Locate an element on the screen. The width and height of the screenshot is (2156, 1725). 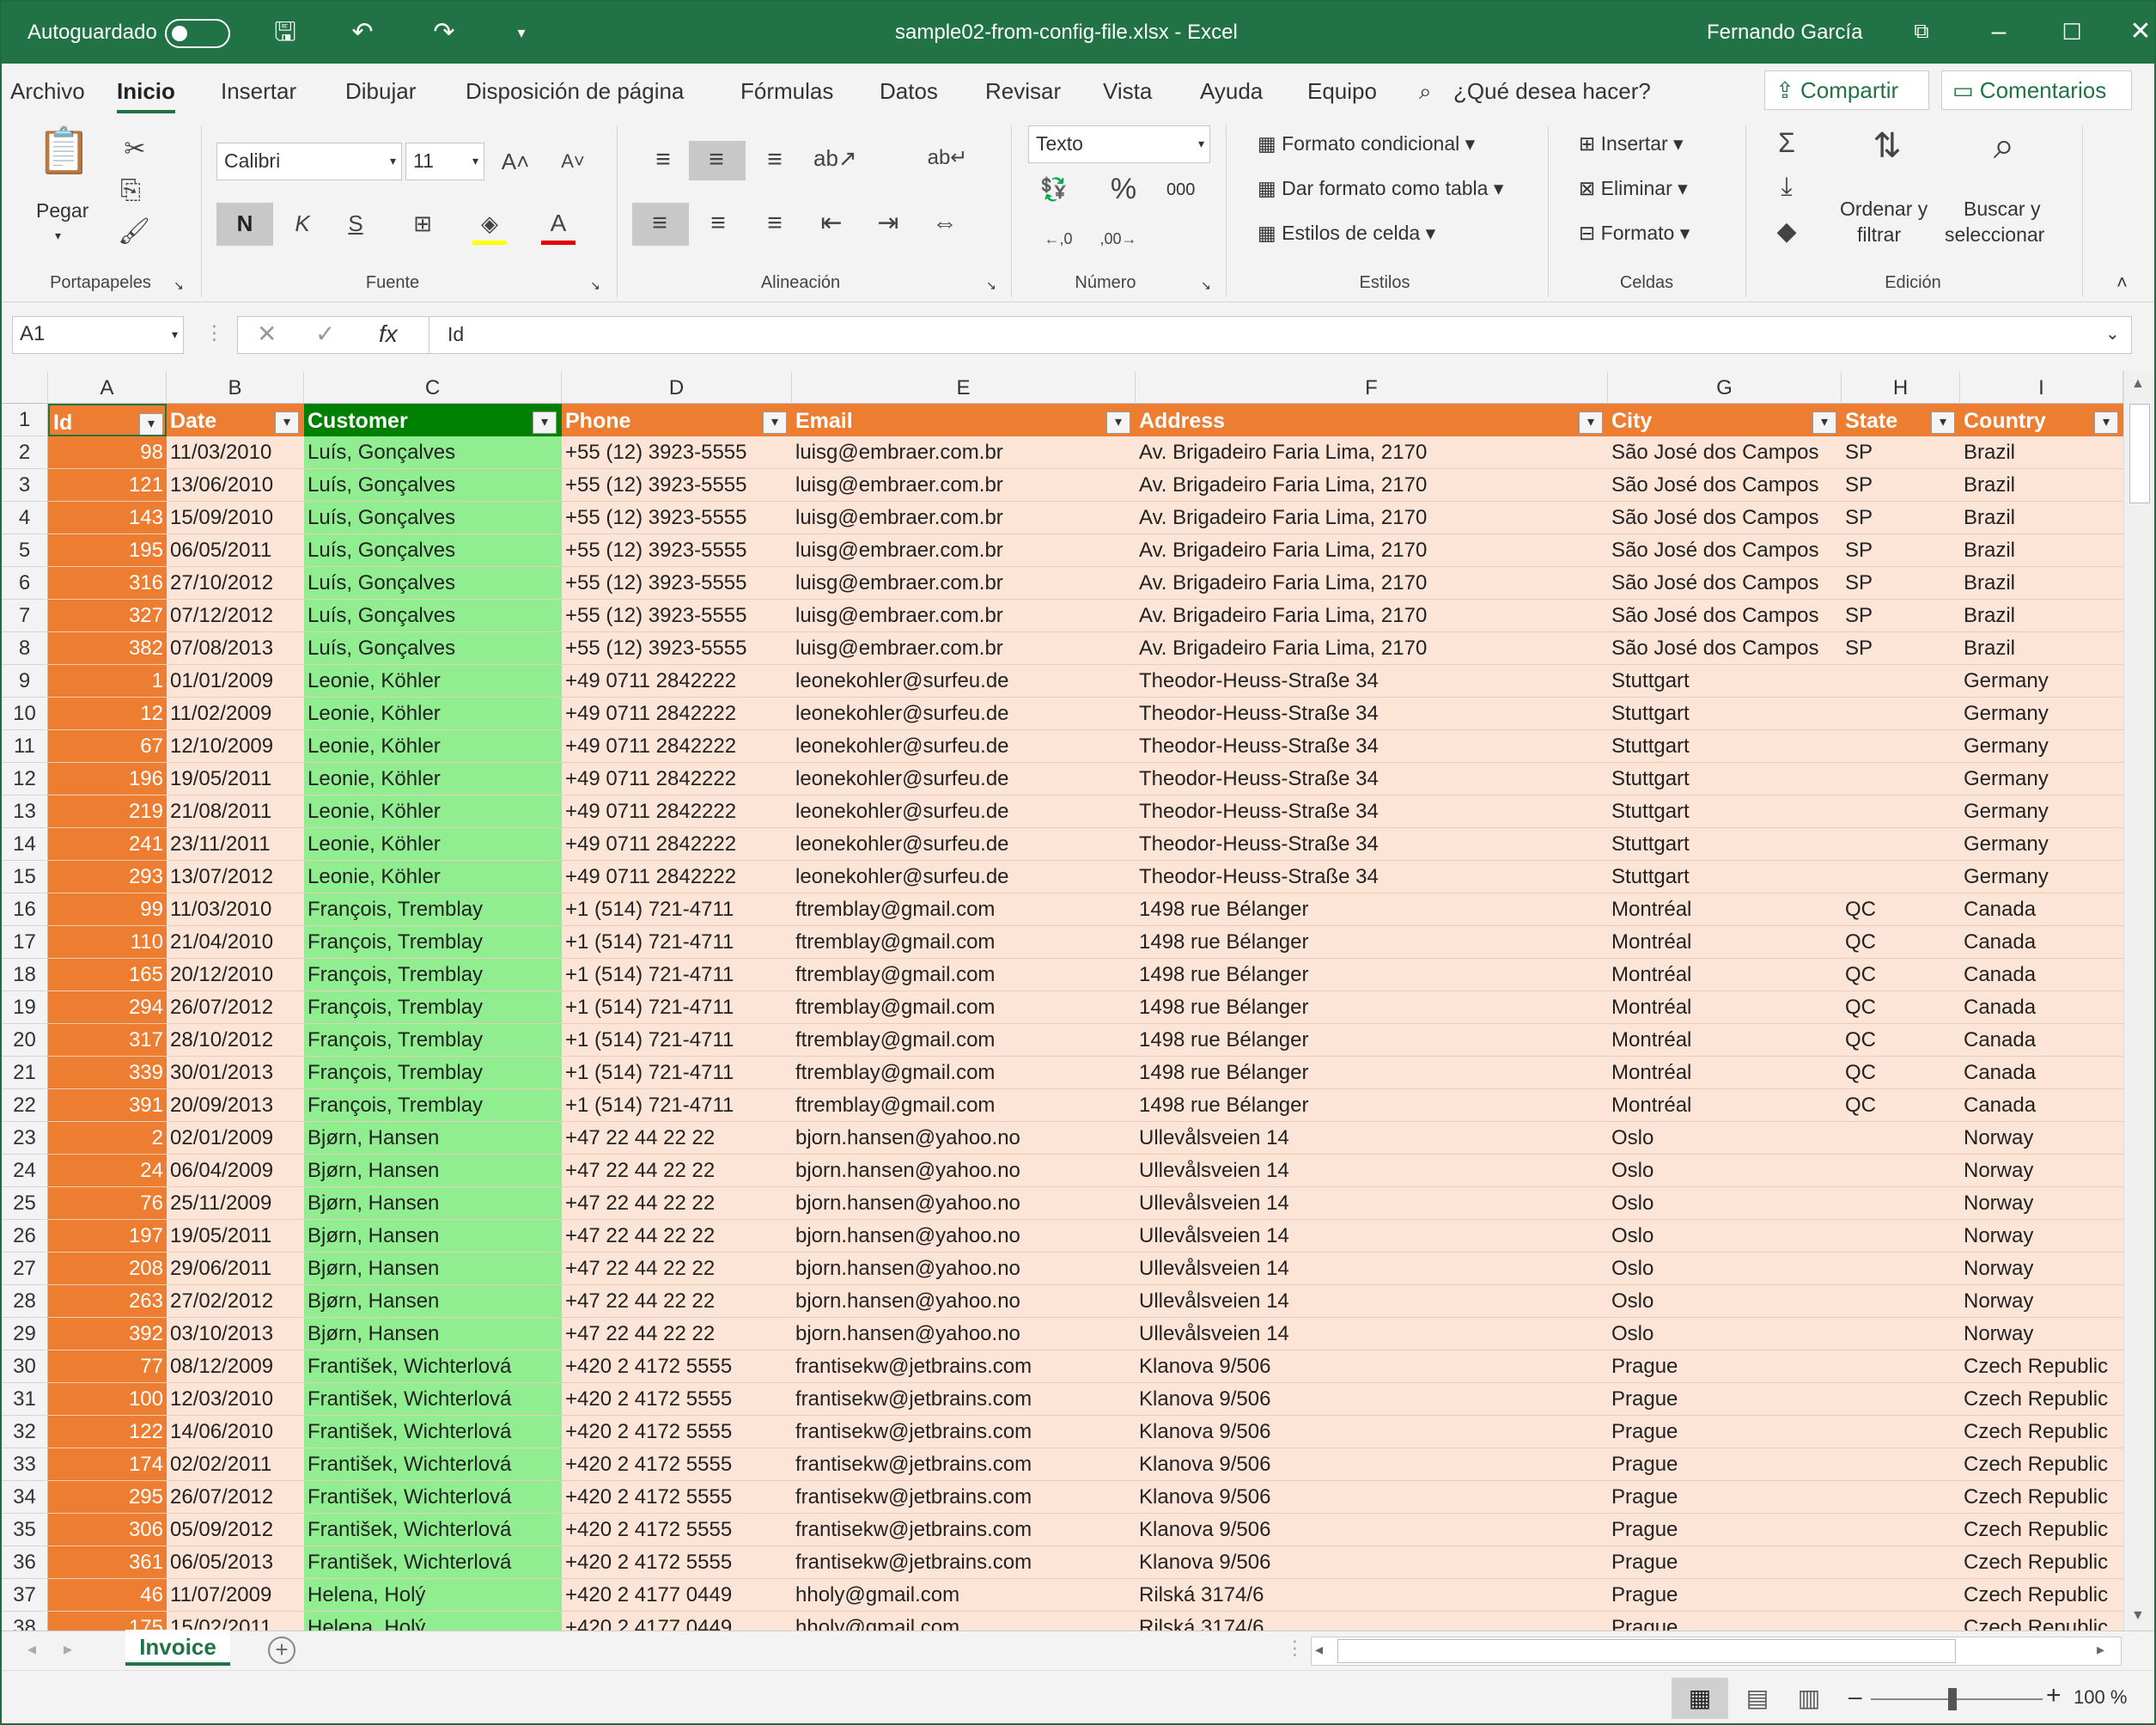
row-header: 14 is located at coordinates (25, 844).